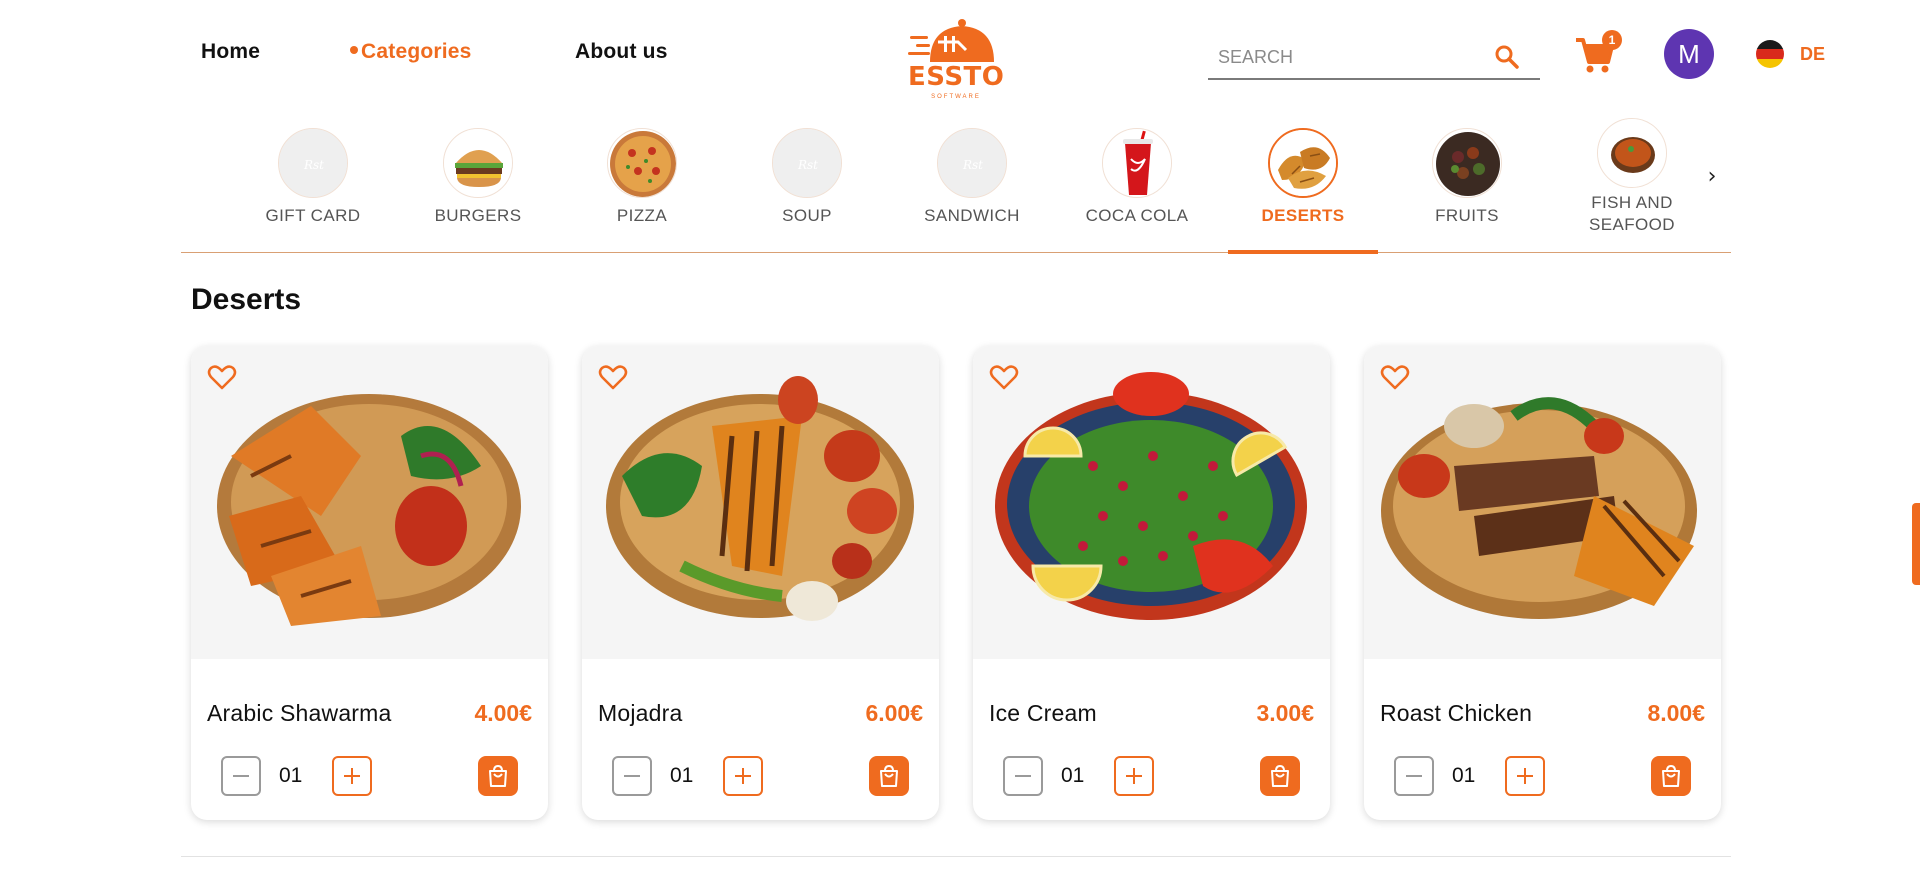 Image resolution: width=1920 pixels, height=877 pixels. What do you see at coordinates (1303, 252) in the screenshot?
I see `active-category-indicator` at bounding box center [1303, 252].